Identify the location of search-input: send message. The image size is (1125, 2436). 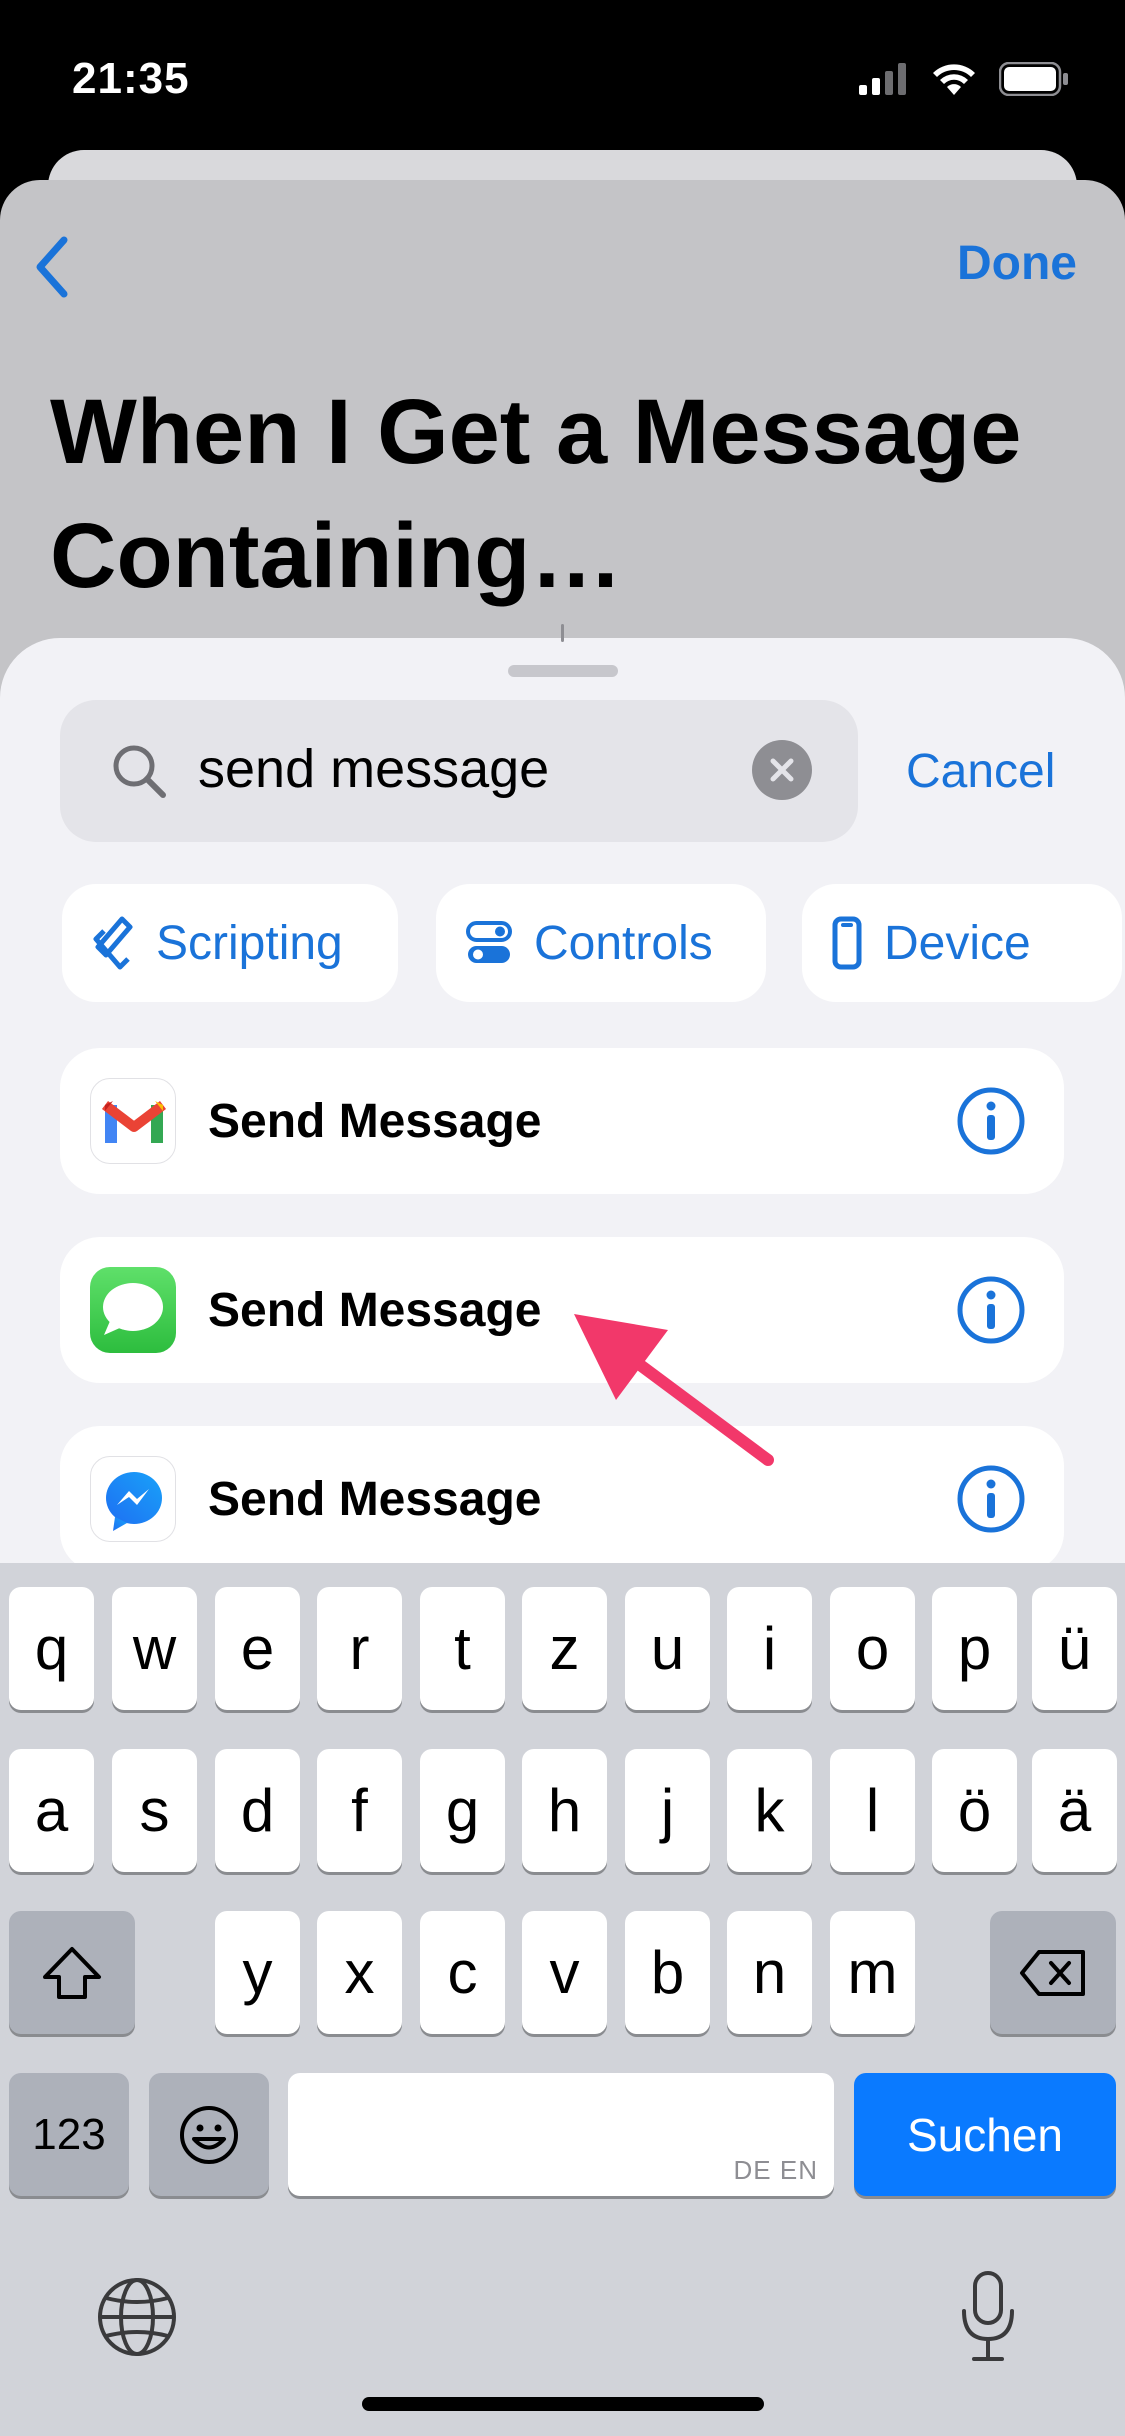
(373, 769).